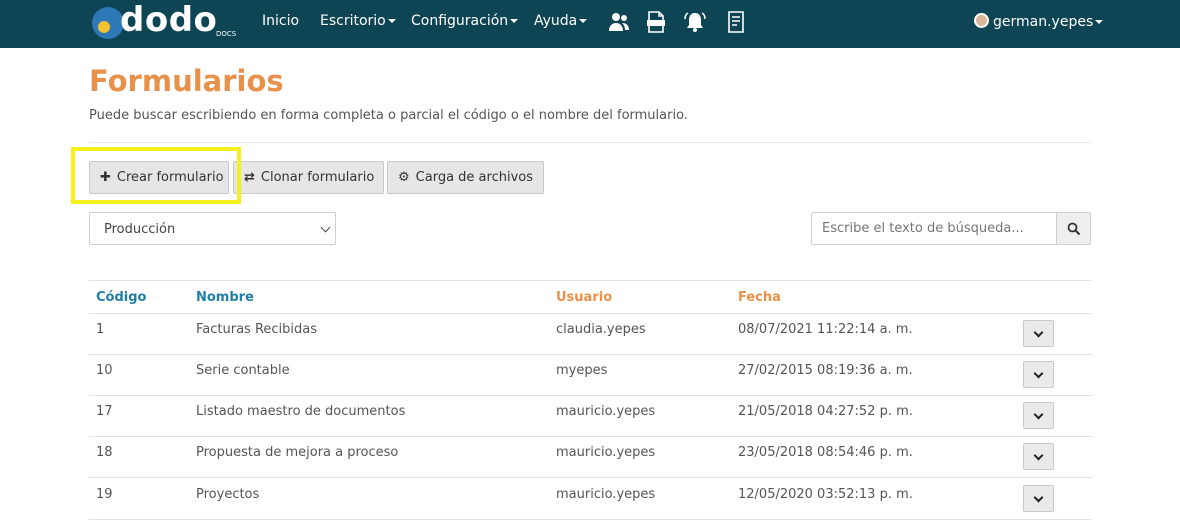 The height and width of the screenshot is (521, 1180). I want to click on cell-fecha: 12/05/2020 03:52:13 p. m., so click(825, 494).